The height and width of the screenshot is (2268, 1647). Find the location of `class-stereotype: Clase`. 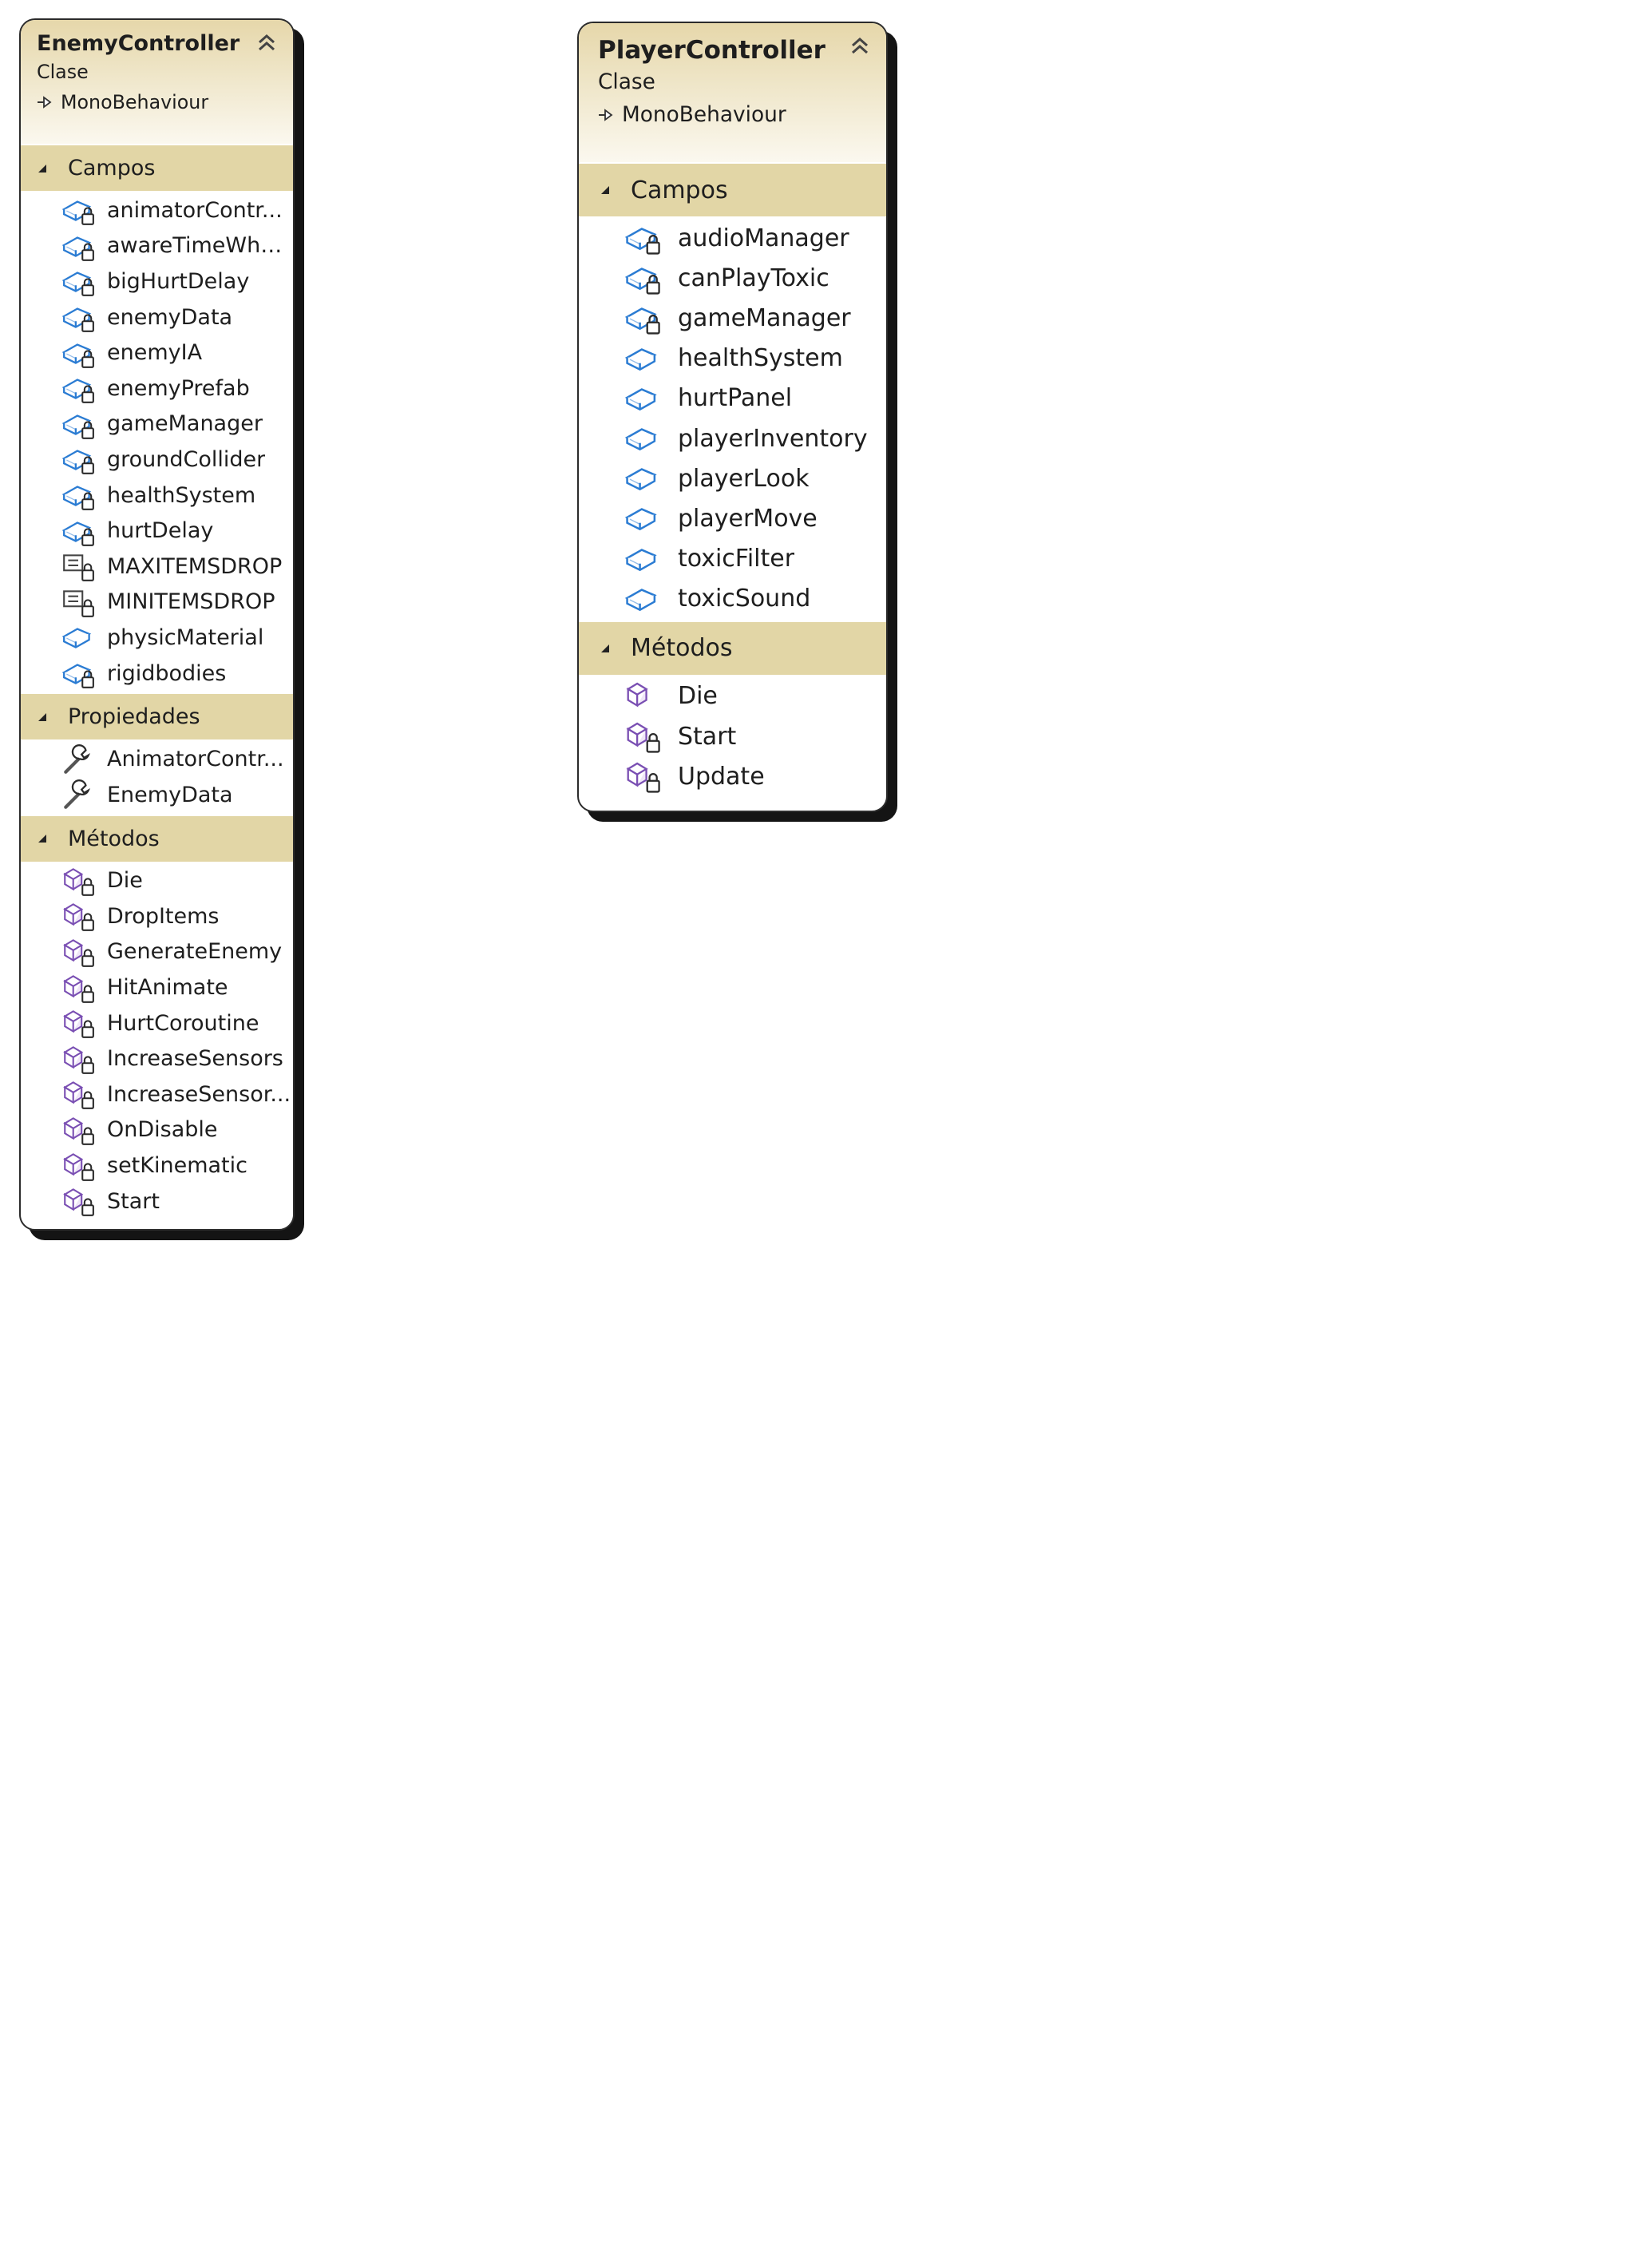

class-stereotype: Clase is located at coordinates (626, 82).